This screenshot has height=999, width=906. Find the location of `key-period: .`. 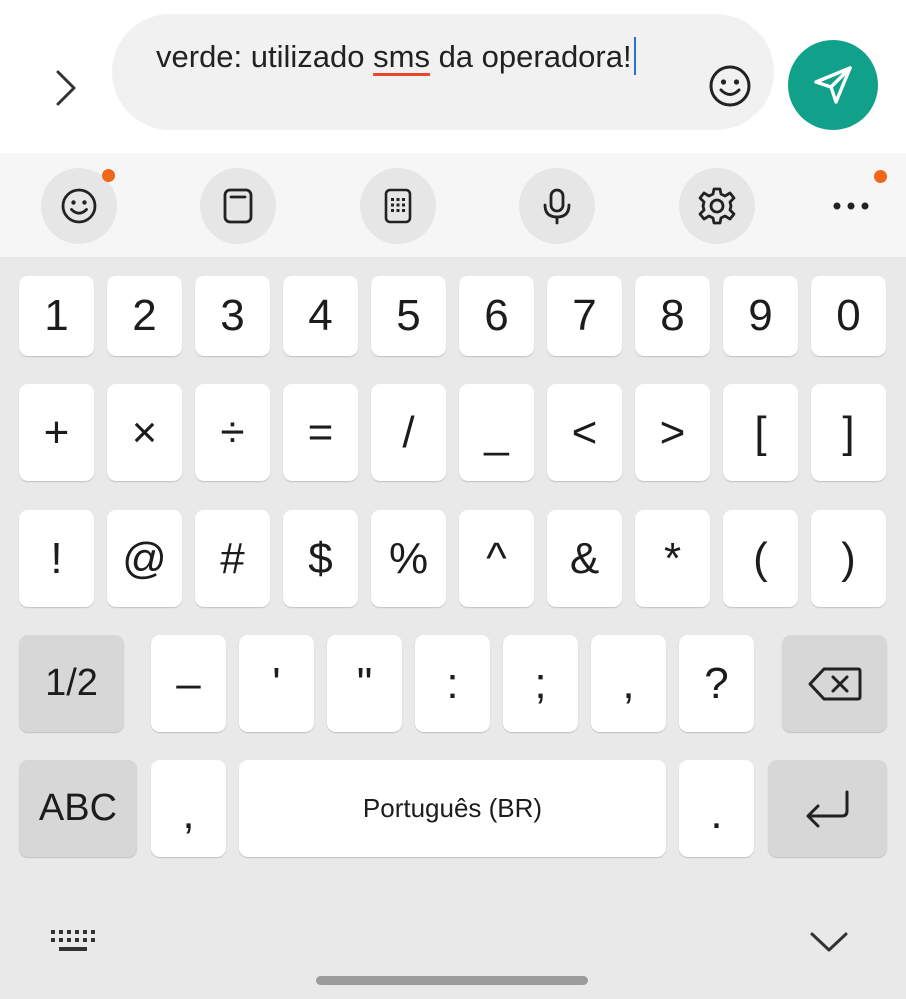

key-period: . is located at coordinates (716, 808).